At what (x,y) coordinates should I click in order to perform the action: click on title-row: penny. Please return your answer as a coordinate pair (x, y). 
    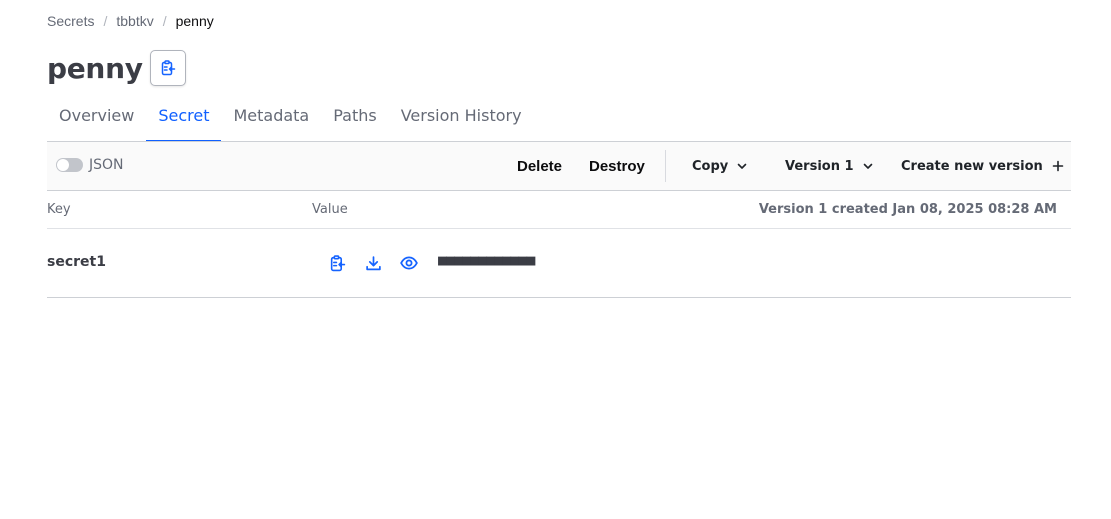
    Looking at the image, I should click on (116, 68).